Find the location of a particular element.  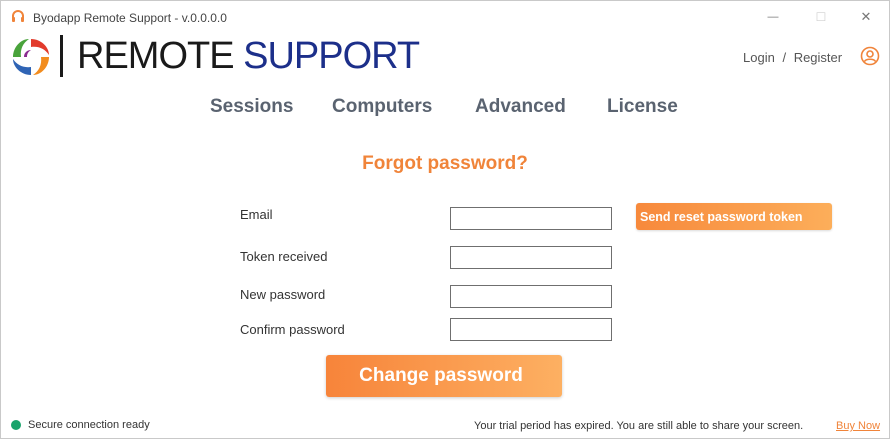

minimize-icon: — is located at coordinates (773, 17).